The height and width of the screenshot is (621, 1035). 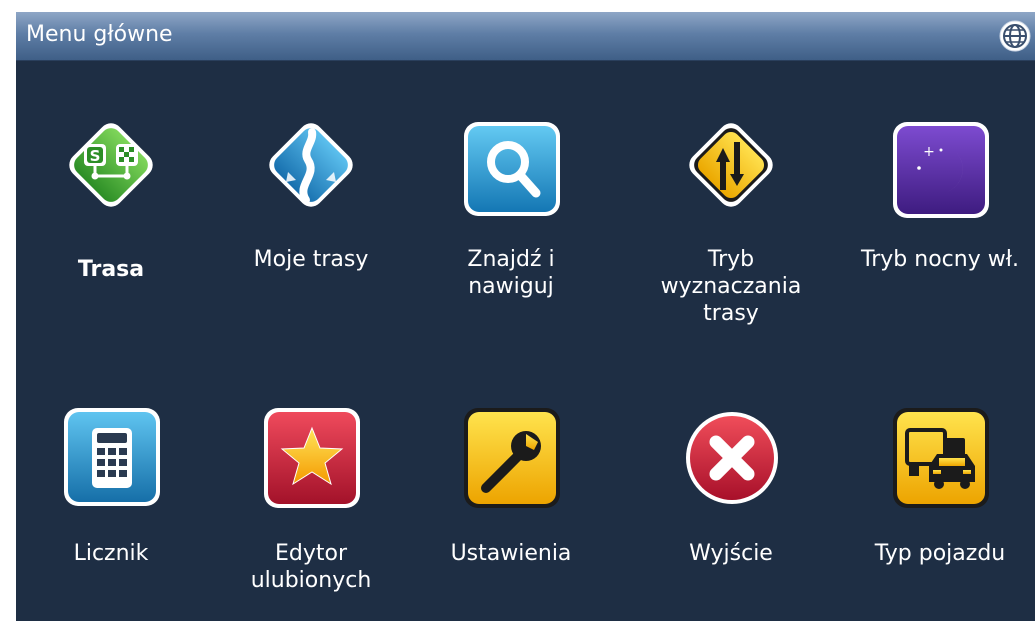 I want to click on menu-item-edytor-ulubionych: Edytor ulubionych, so click(x=311, y=504).